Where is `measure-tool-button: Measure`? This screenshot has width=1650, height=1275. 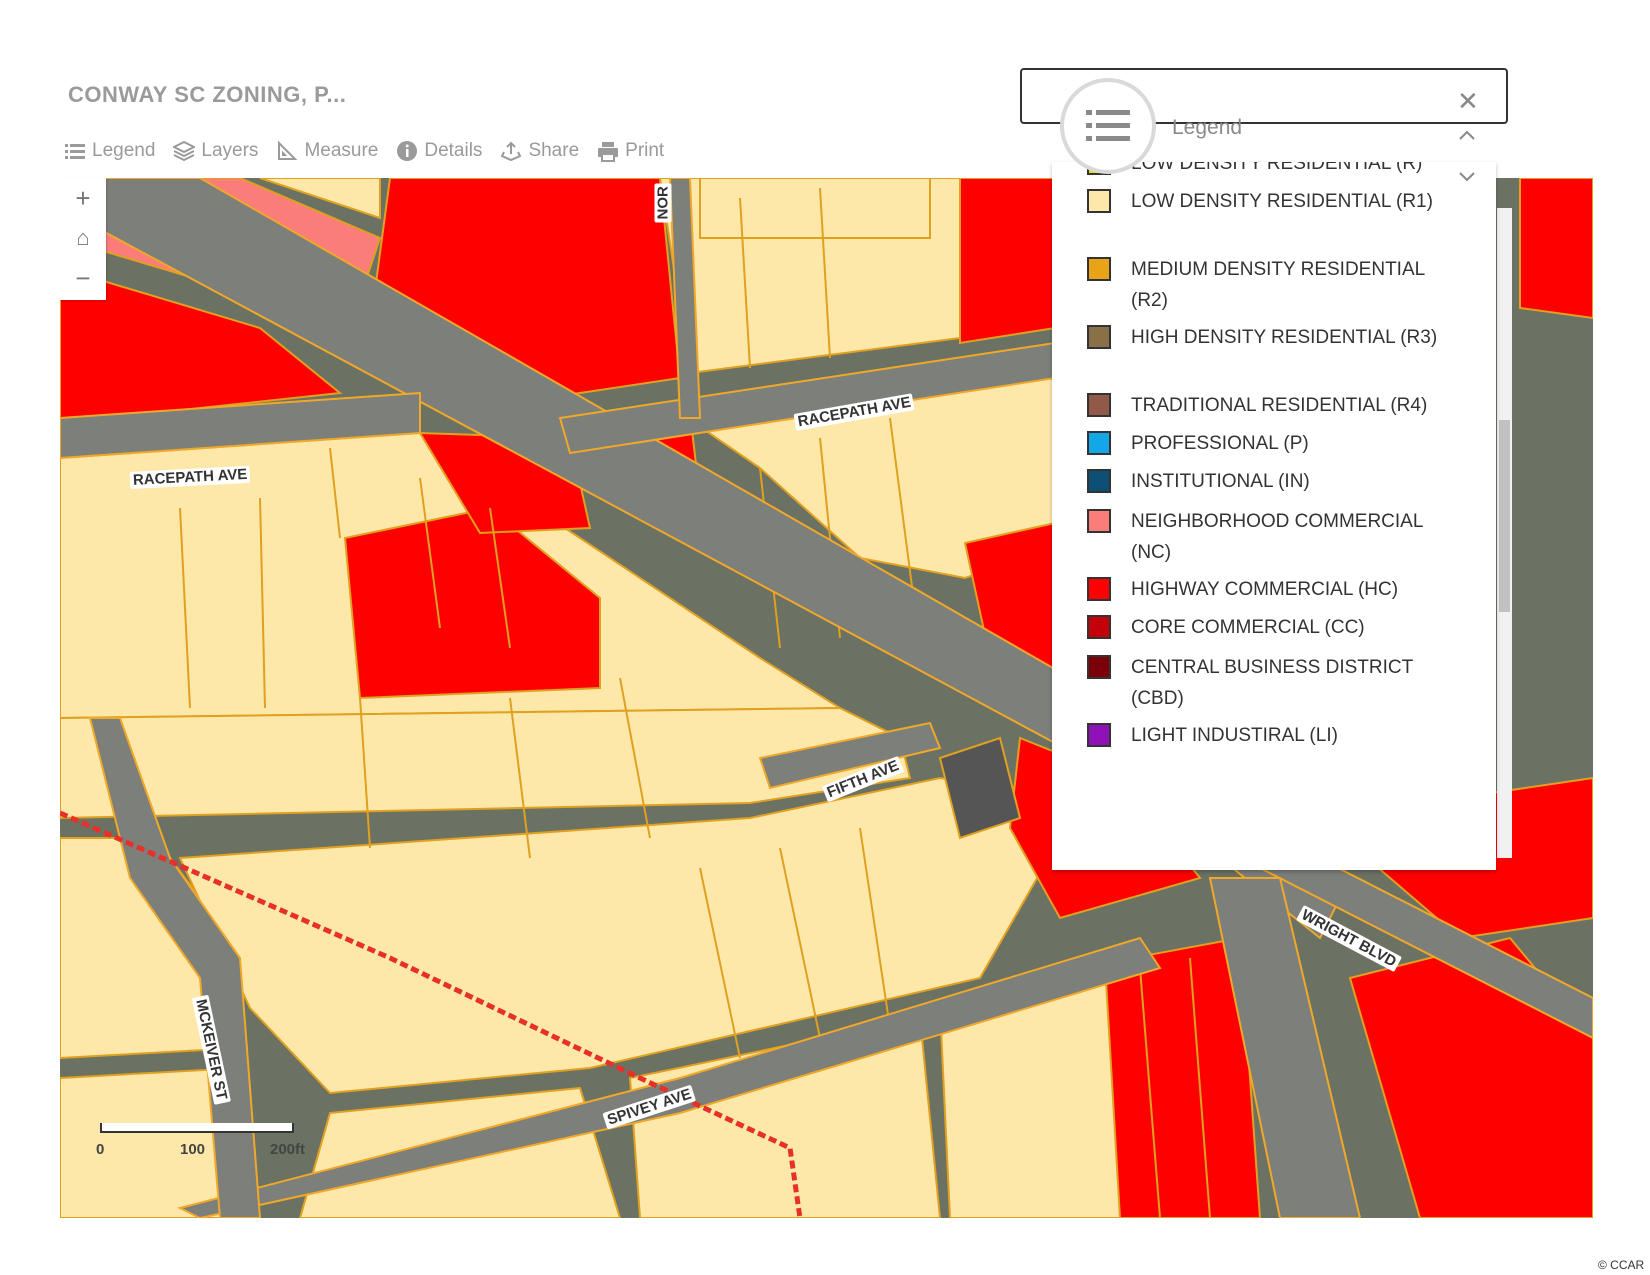 measure-tool-button: Measure is located at coordinates (327, 151).